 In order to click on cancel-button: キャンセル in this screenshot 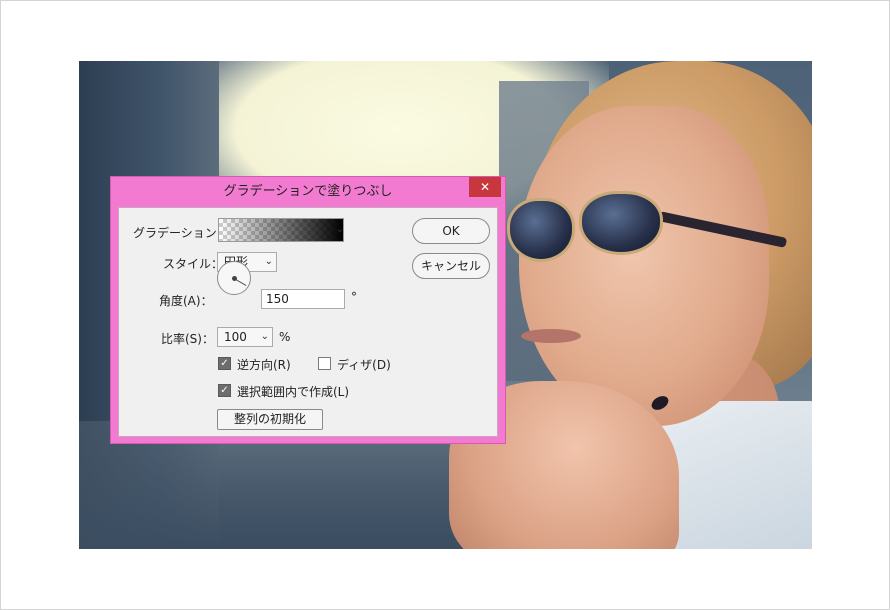, I will do `click(451, 266)`.